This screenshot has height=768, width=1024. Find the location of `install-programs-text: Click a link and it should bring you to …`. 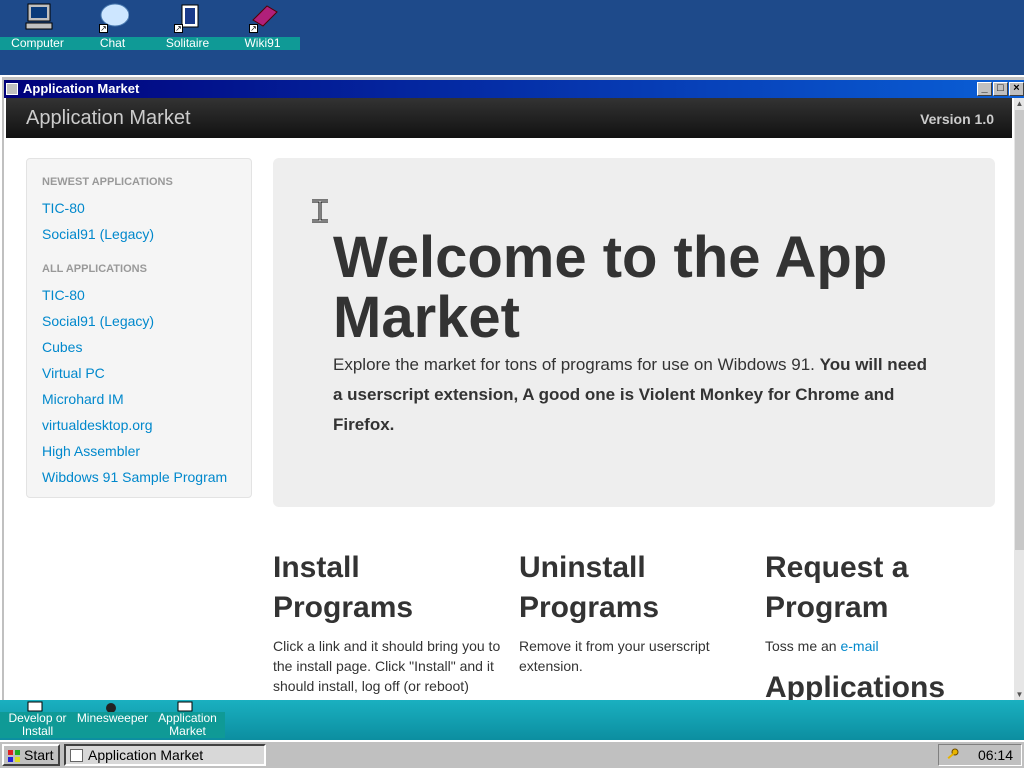

install-programs-text: Click a link and it should bring you to … is located at coordinates (387, 666).